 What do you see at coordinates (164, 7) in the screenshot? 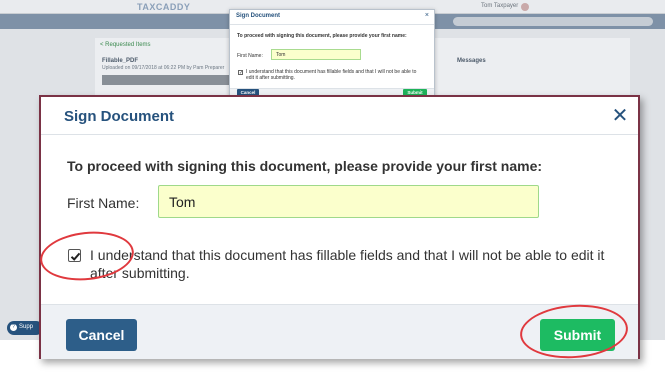
I see `app-logo: TAXCADDY` at bounding box center [164, 7].